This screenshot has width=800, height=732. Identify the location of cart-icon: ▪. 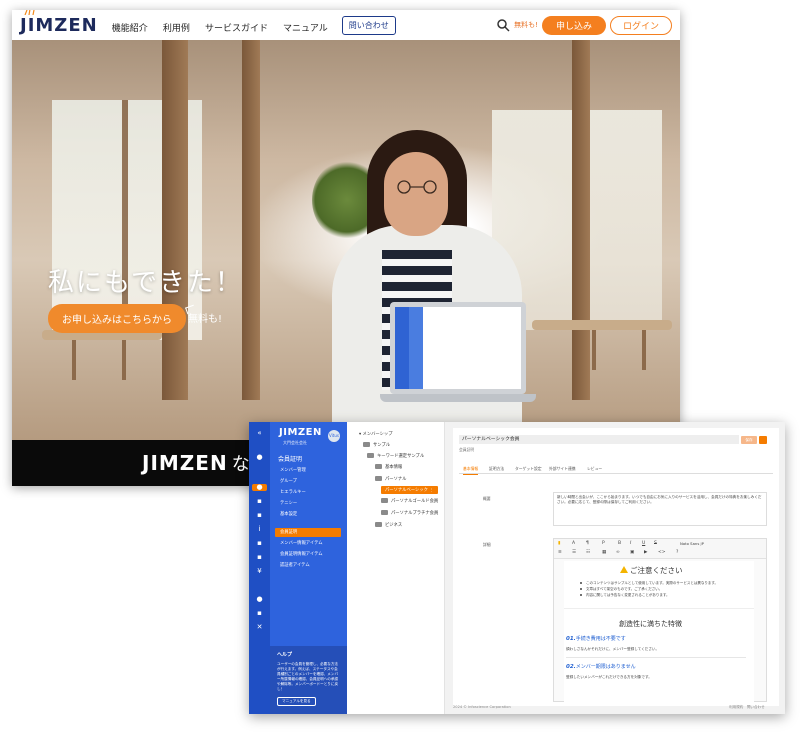
(259, 515).